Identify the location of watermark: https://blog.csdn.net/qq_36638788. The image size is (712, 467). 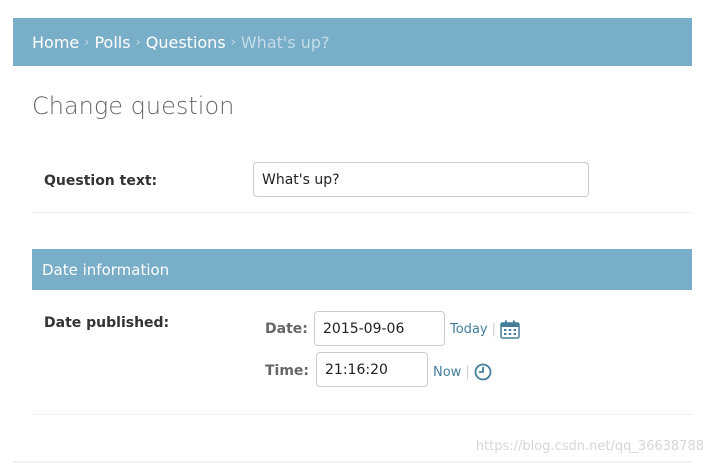
(589, 446).